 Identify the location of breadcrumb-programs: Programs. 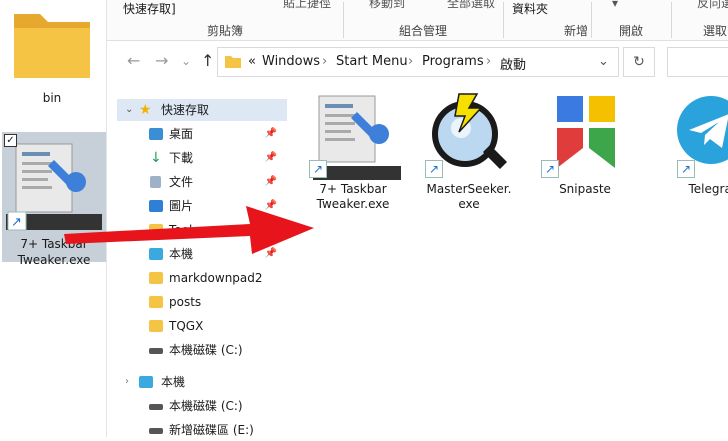
(453, 61).